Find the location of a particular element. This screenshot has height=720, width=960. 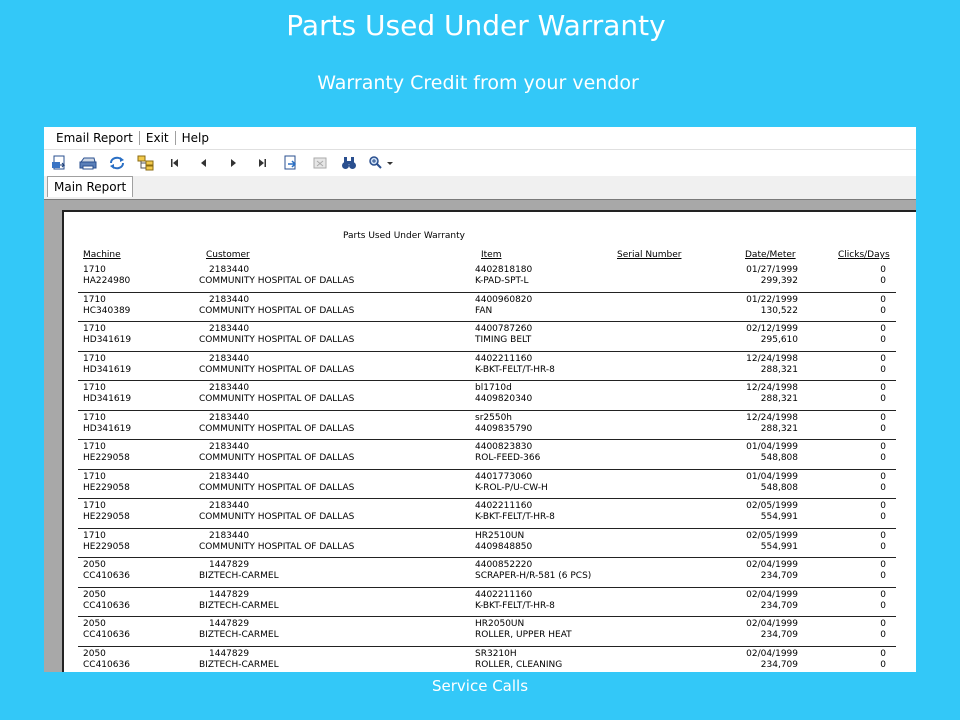

menu-email-report: Email Report is located at coordinates (94, 138).